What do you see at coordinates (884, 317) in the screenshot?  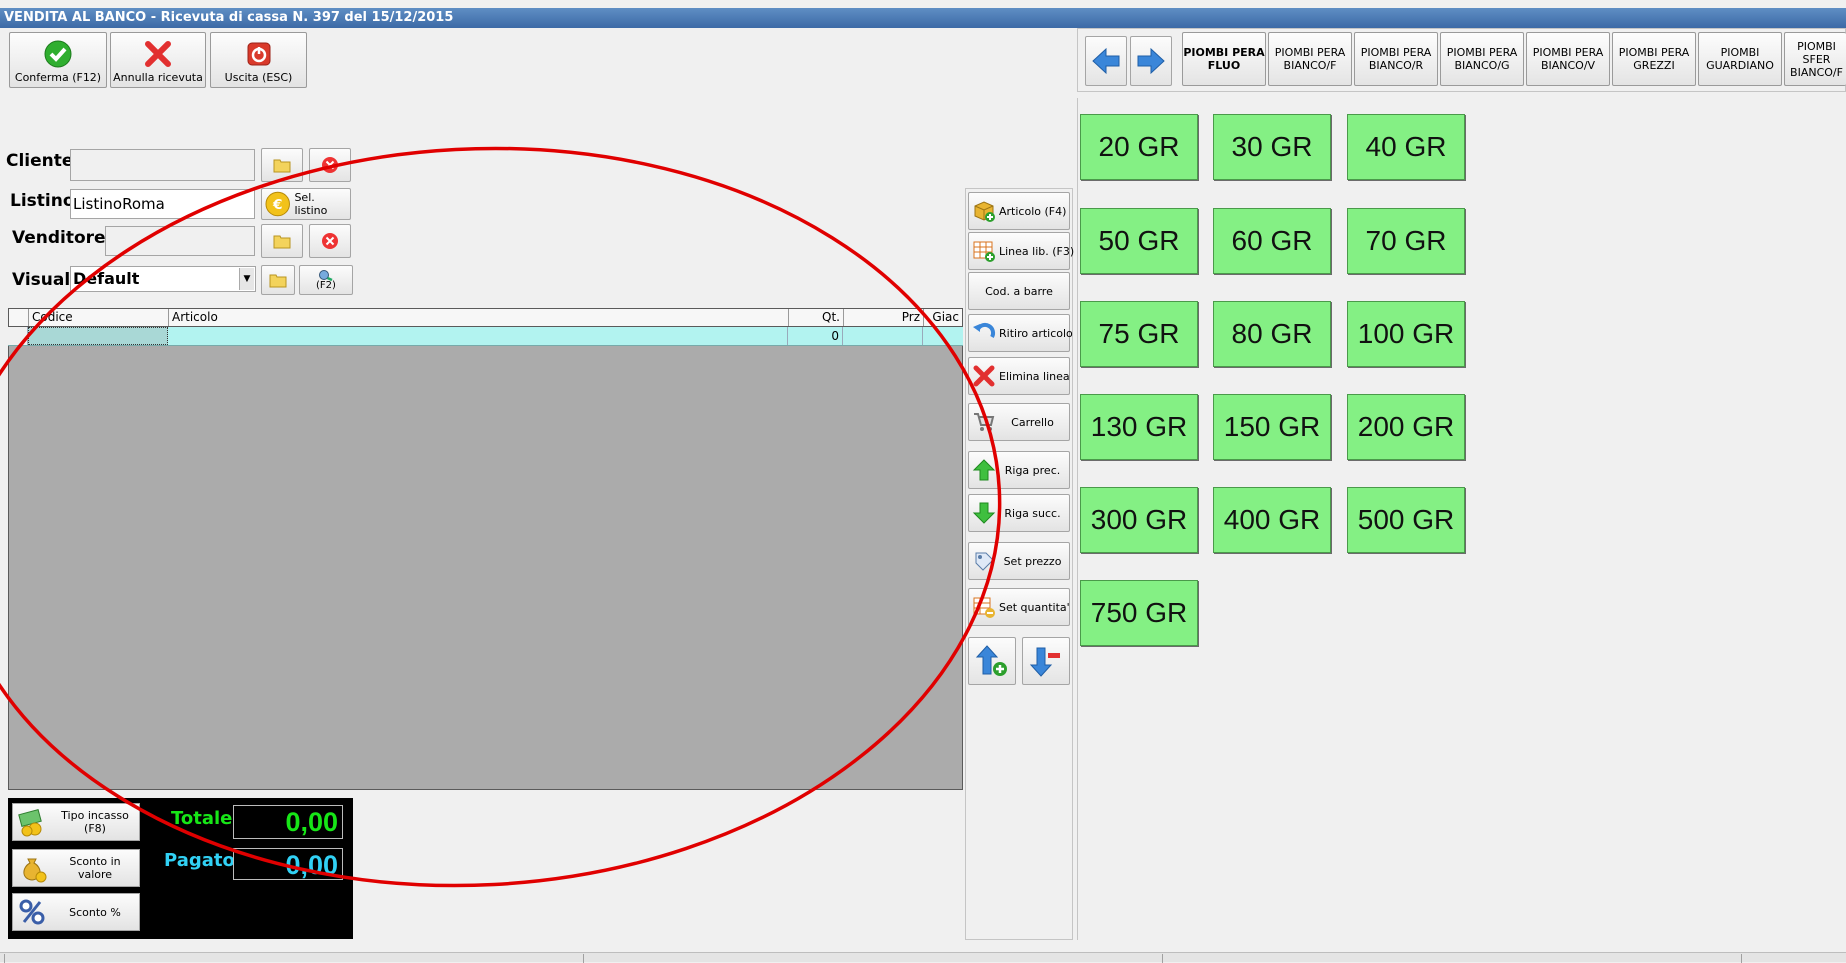 I see `grid-col-prz: Prz` at bounding box center [884, 317].